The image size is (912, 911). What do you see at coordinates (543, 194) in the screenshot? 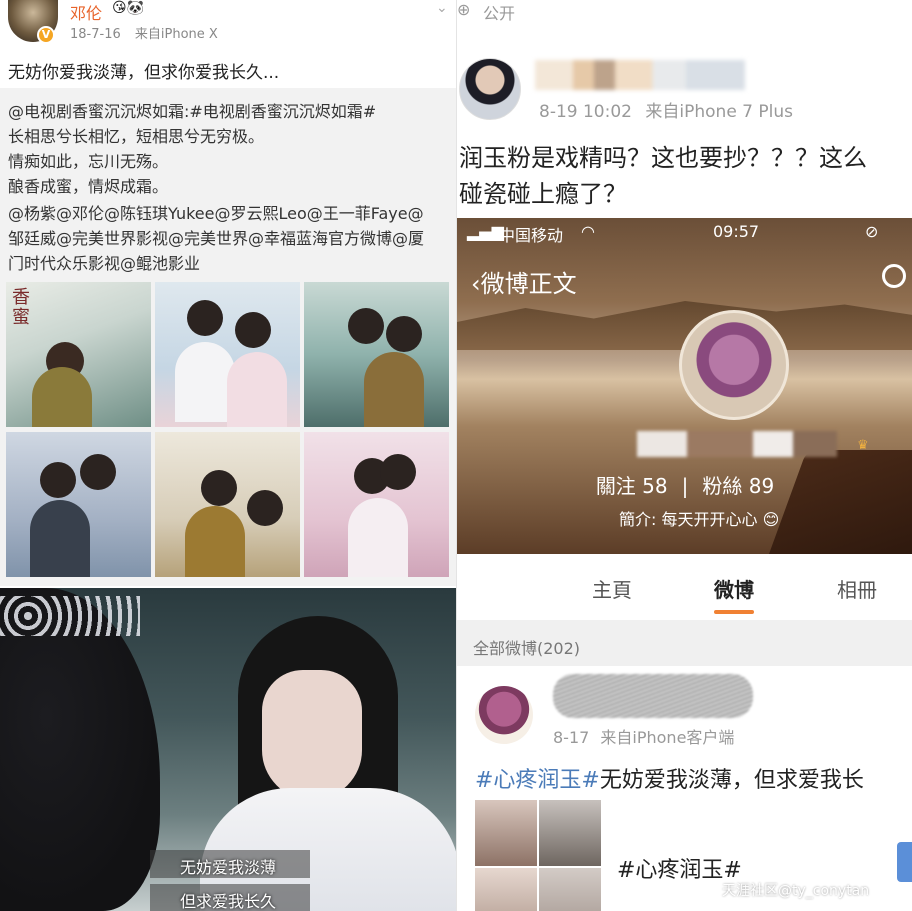
I see `post-text-line-2: 碰瓷碰上瘾了？` at bounding box center [543, 194].